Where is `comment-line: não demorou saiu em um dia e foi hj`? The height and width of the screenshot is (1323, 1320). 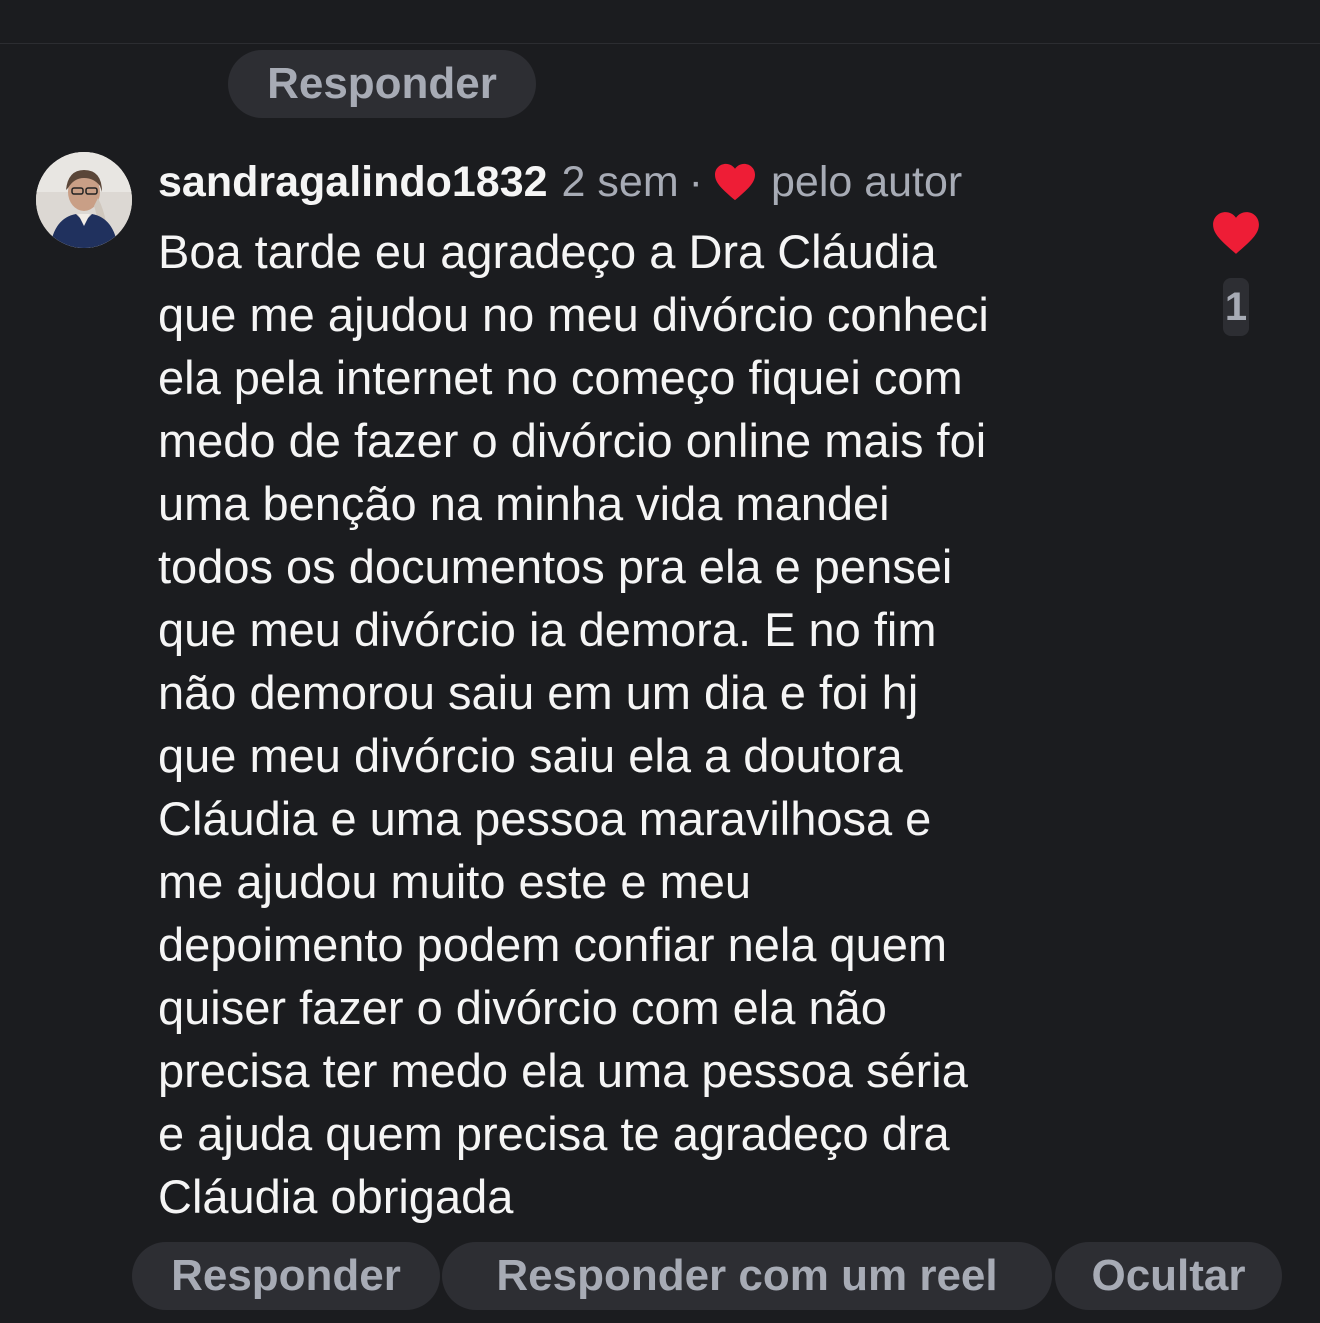
comment-line: não demorou saiu em um dia e foi hj is located at coordinates (538, 692).